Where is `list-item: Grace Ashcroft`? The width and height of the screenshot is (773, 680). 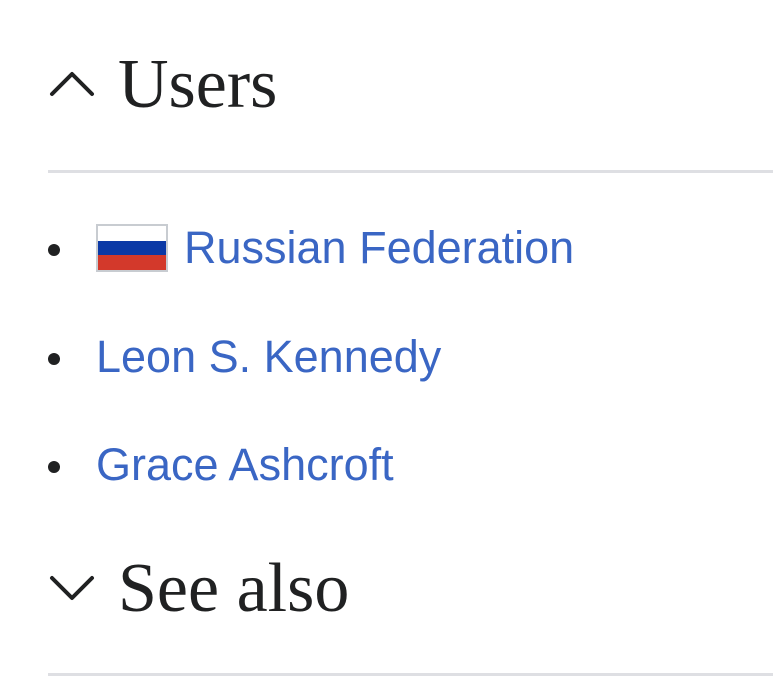 list-item: Grace Ashcroft is located at coordinates (350, 467).